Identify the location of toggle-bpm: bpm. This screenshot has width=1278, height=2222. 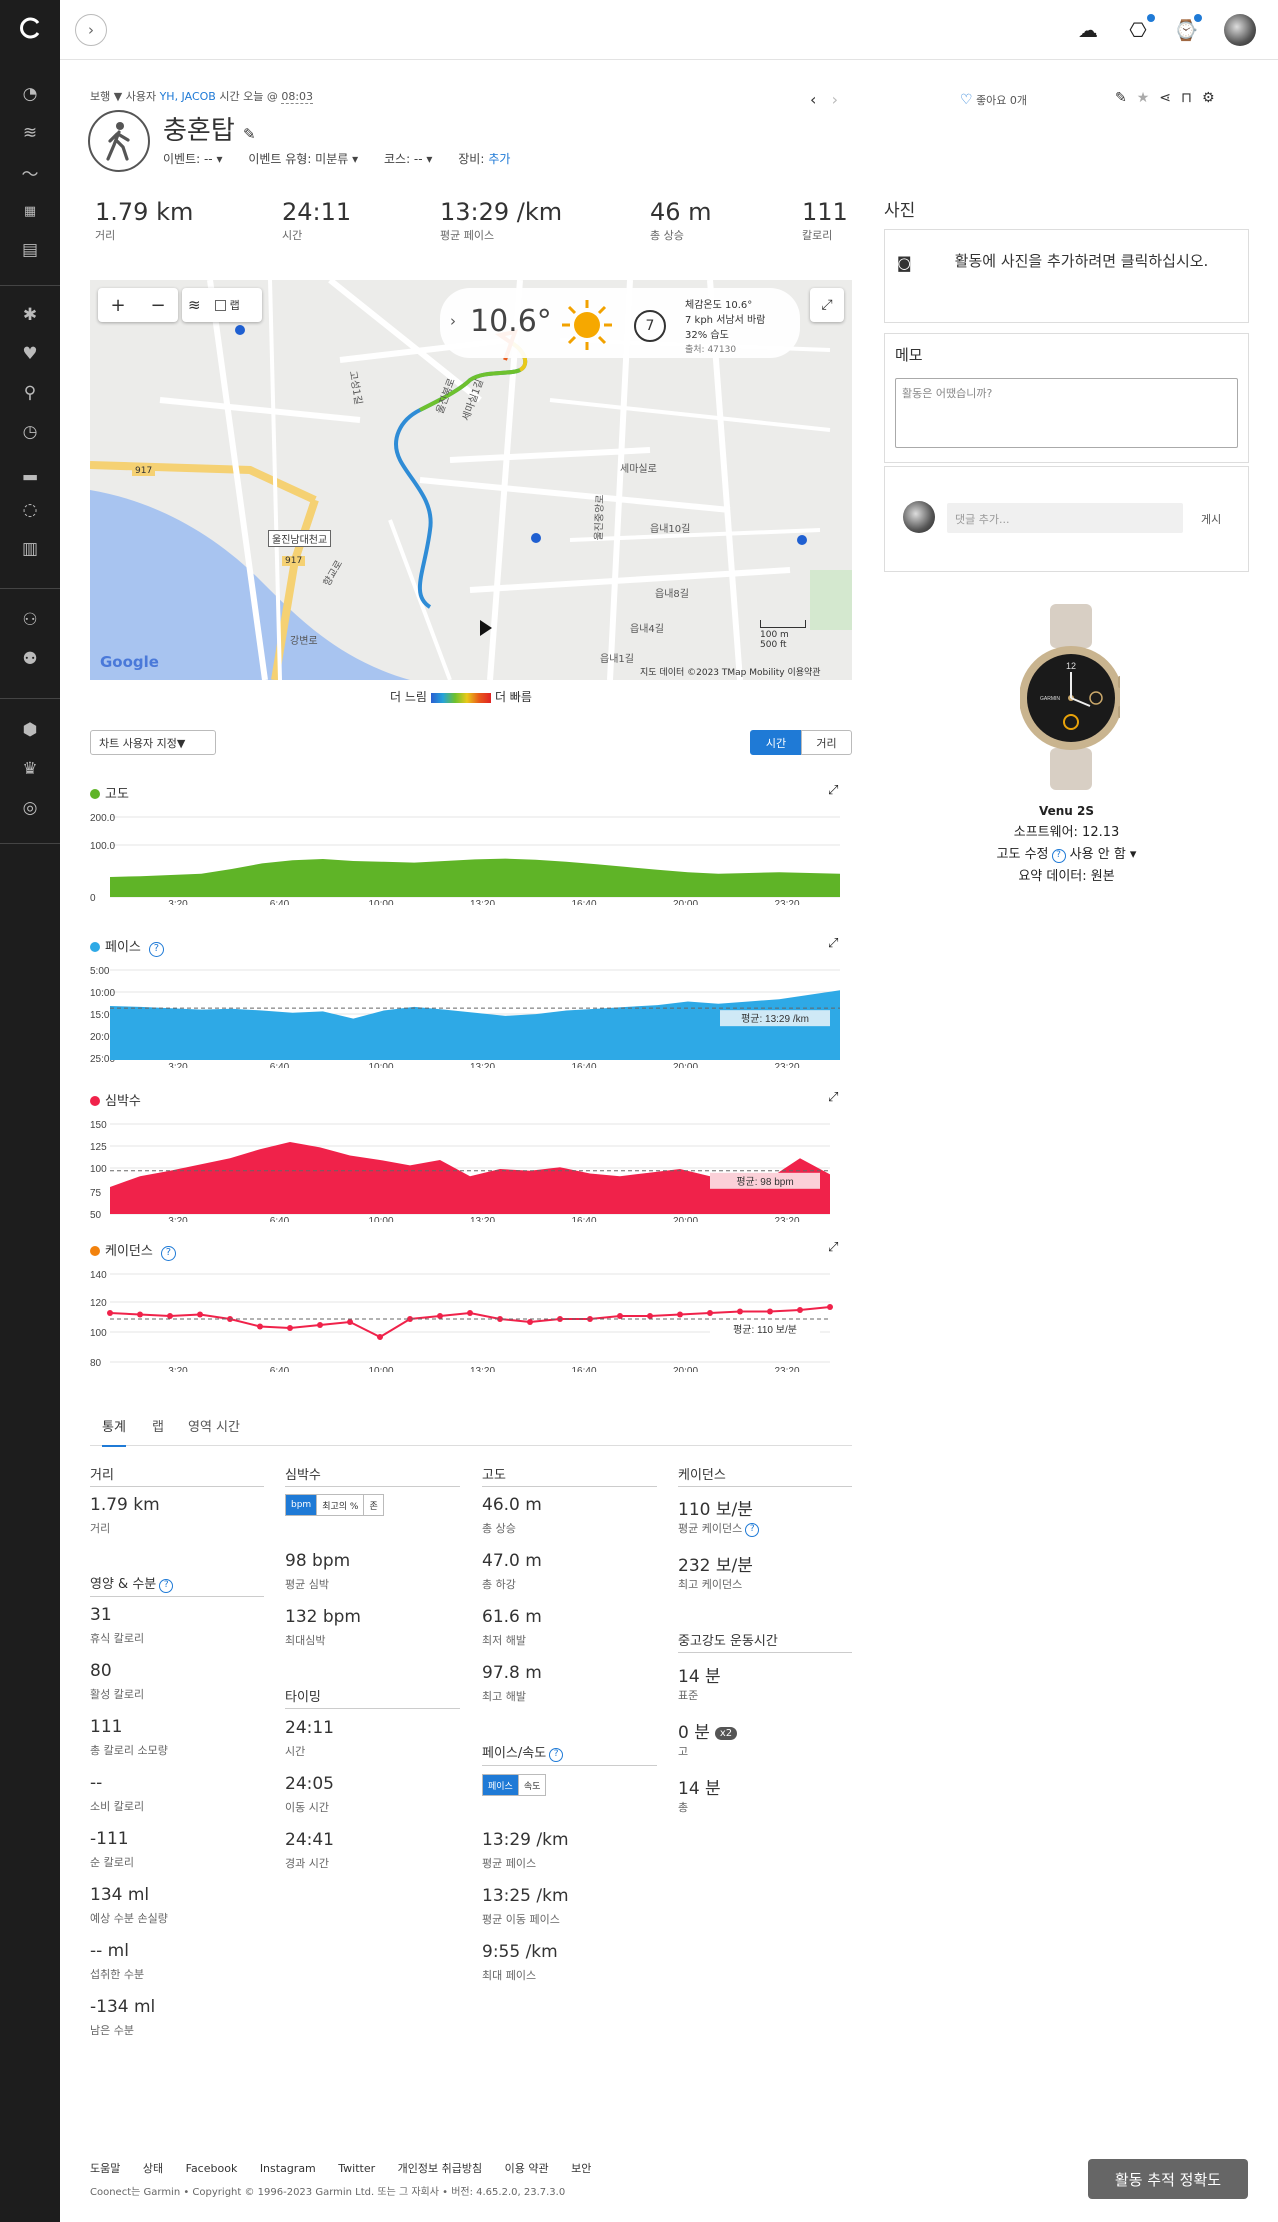
(302, 1505).